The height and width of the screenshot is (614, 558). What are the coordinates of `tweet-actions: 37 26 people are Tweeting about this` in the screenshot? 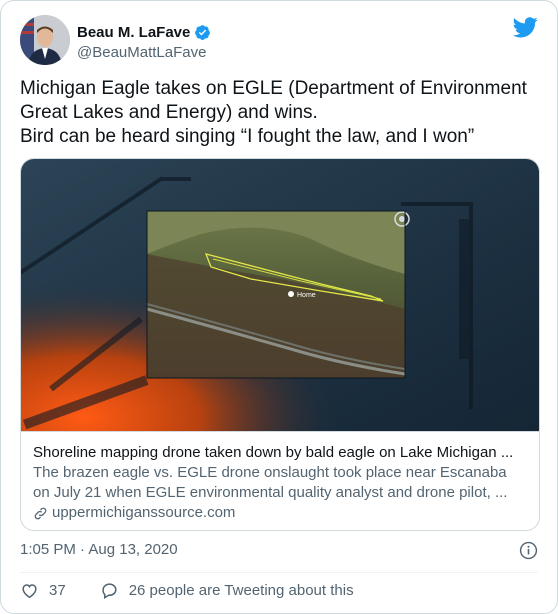 It's located at (187, 590).